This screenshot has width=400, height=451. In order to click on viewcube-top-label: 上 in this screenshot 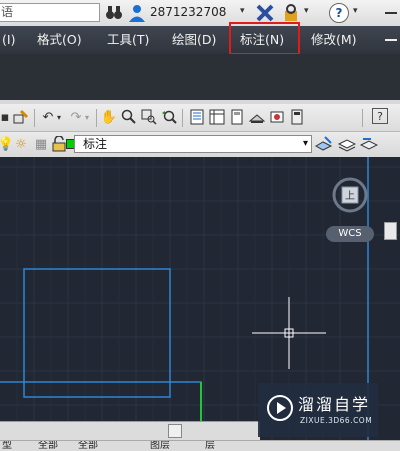, I will do `click(350, 196)`.